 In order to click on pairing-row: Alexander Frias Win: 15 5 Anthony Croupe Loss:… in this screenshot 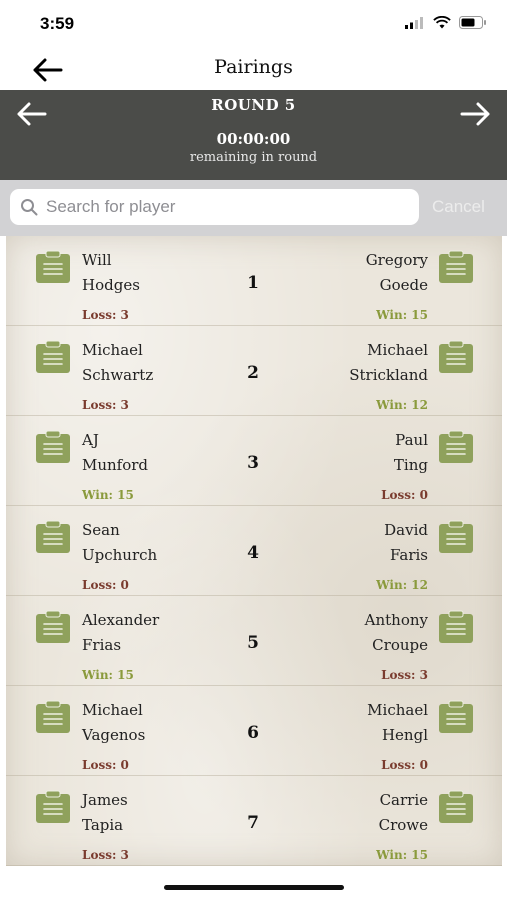, I will do `click(254, 641)`.